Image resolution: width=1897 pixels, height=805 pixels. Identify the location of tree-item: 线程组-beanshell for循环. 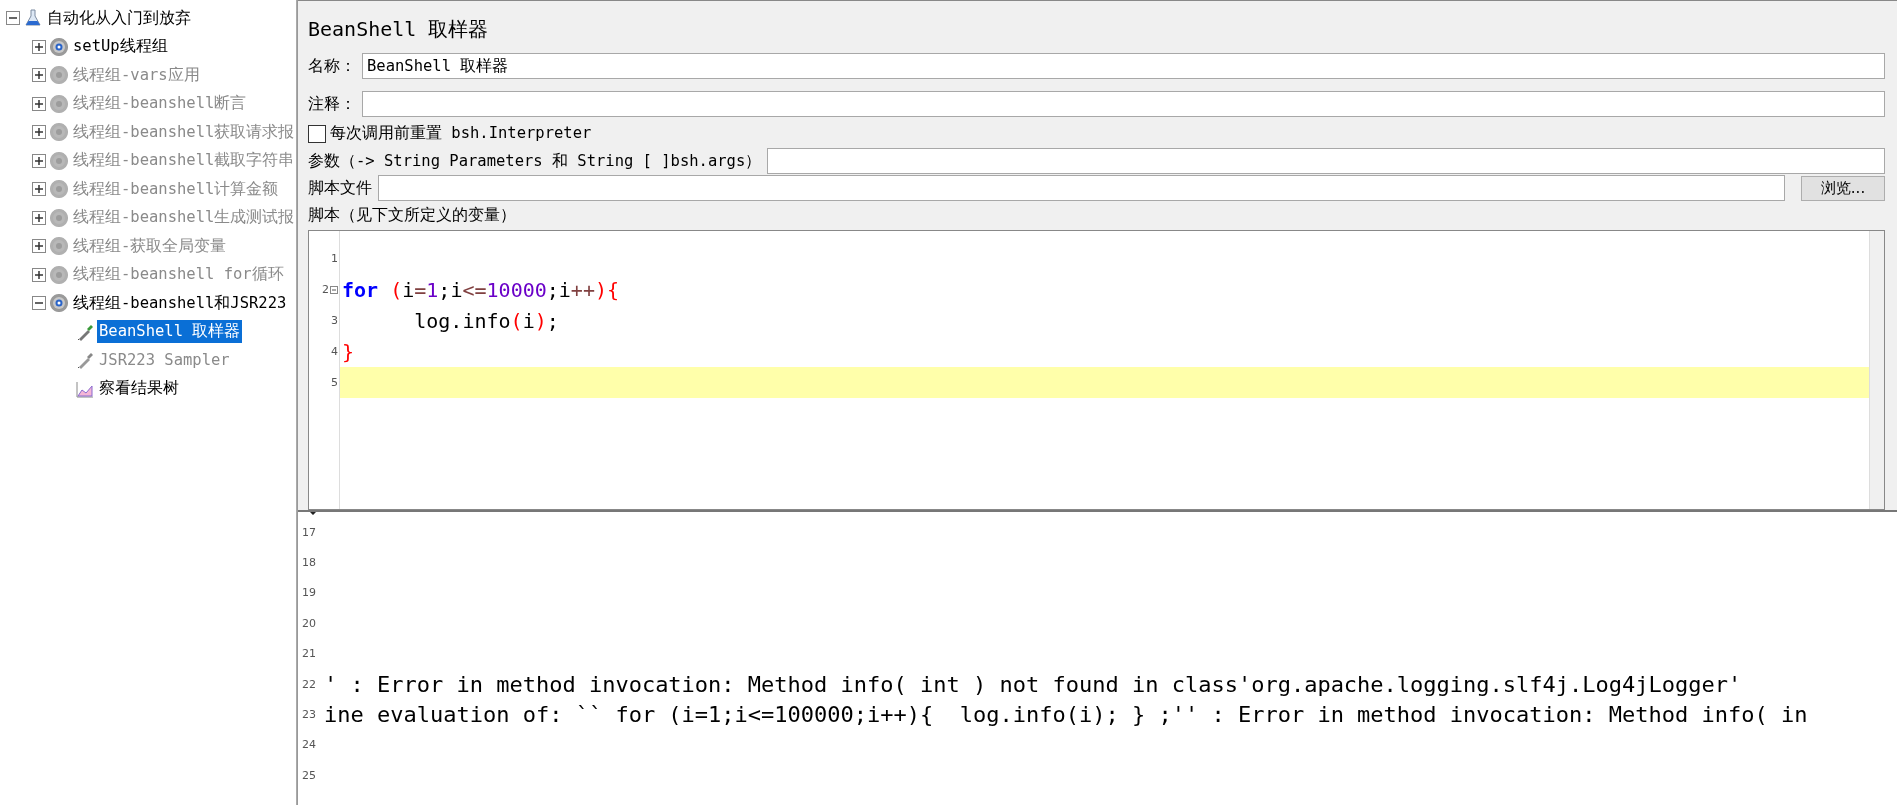
(178, 275).